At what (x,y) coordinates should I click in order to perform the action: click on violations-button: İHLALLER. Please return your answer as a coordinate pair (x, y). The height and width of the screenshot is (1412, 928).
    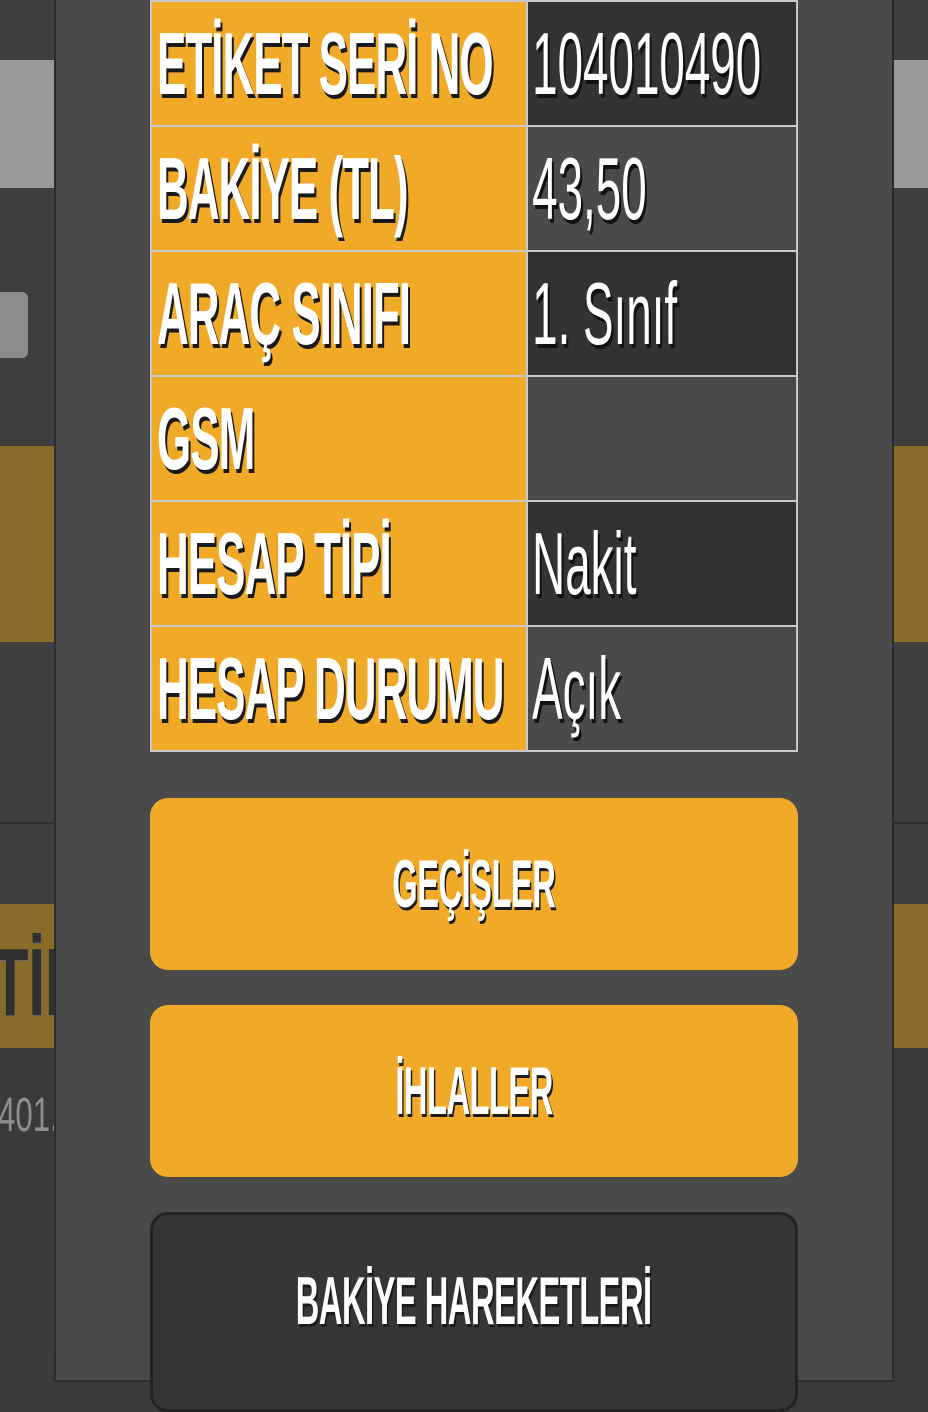
    Looking at the image, I should click on (474, 1091).